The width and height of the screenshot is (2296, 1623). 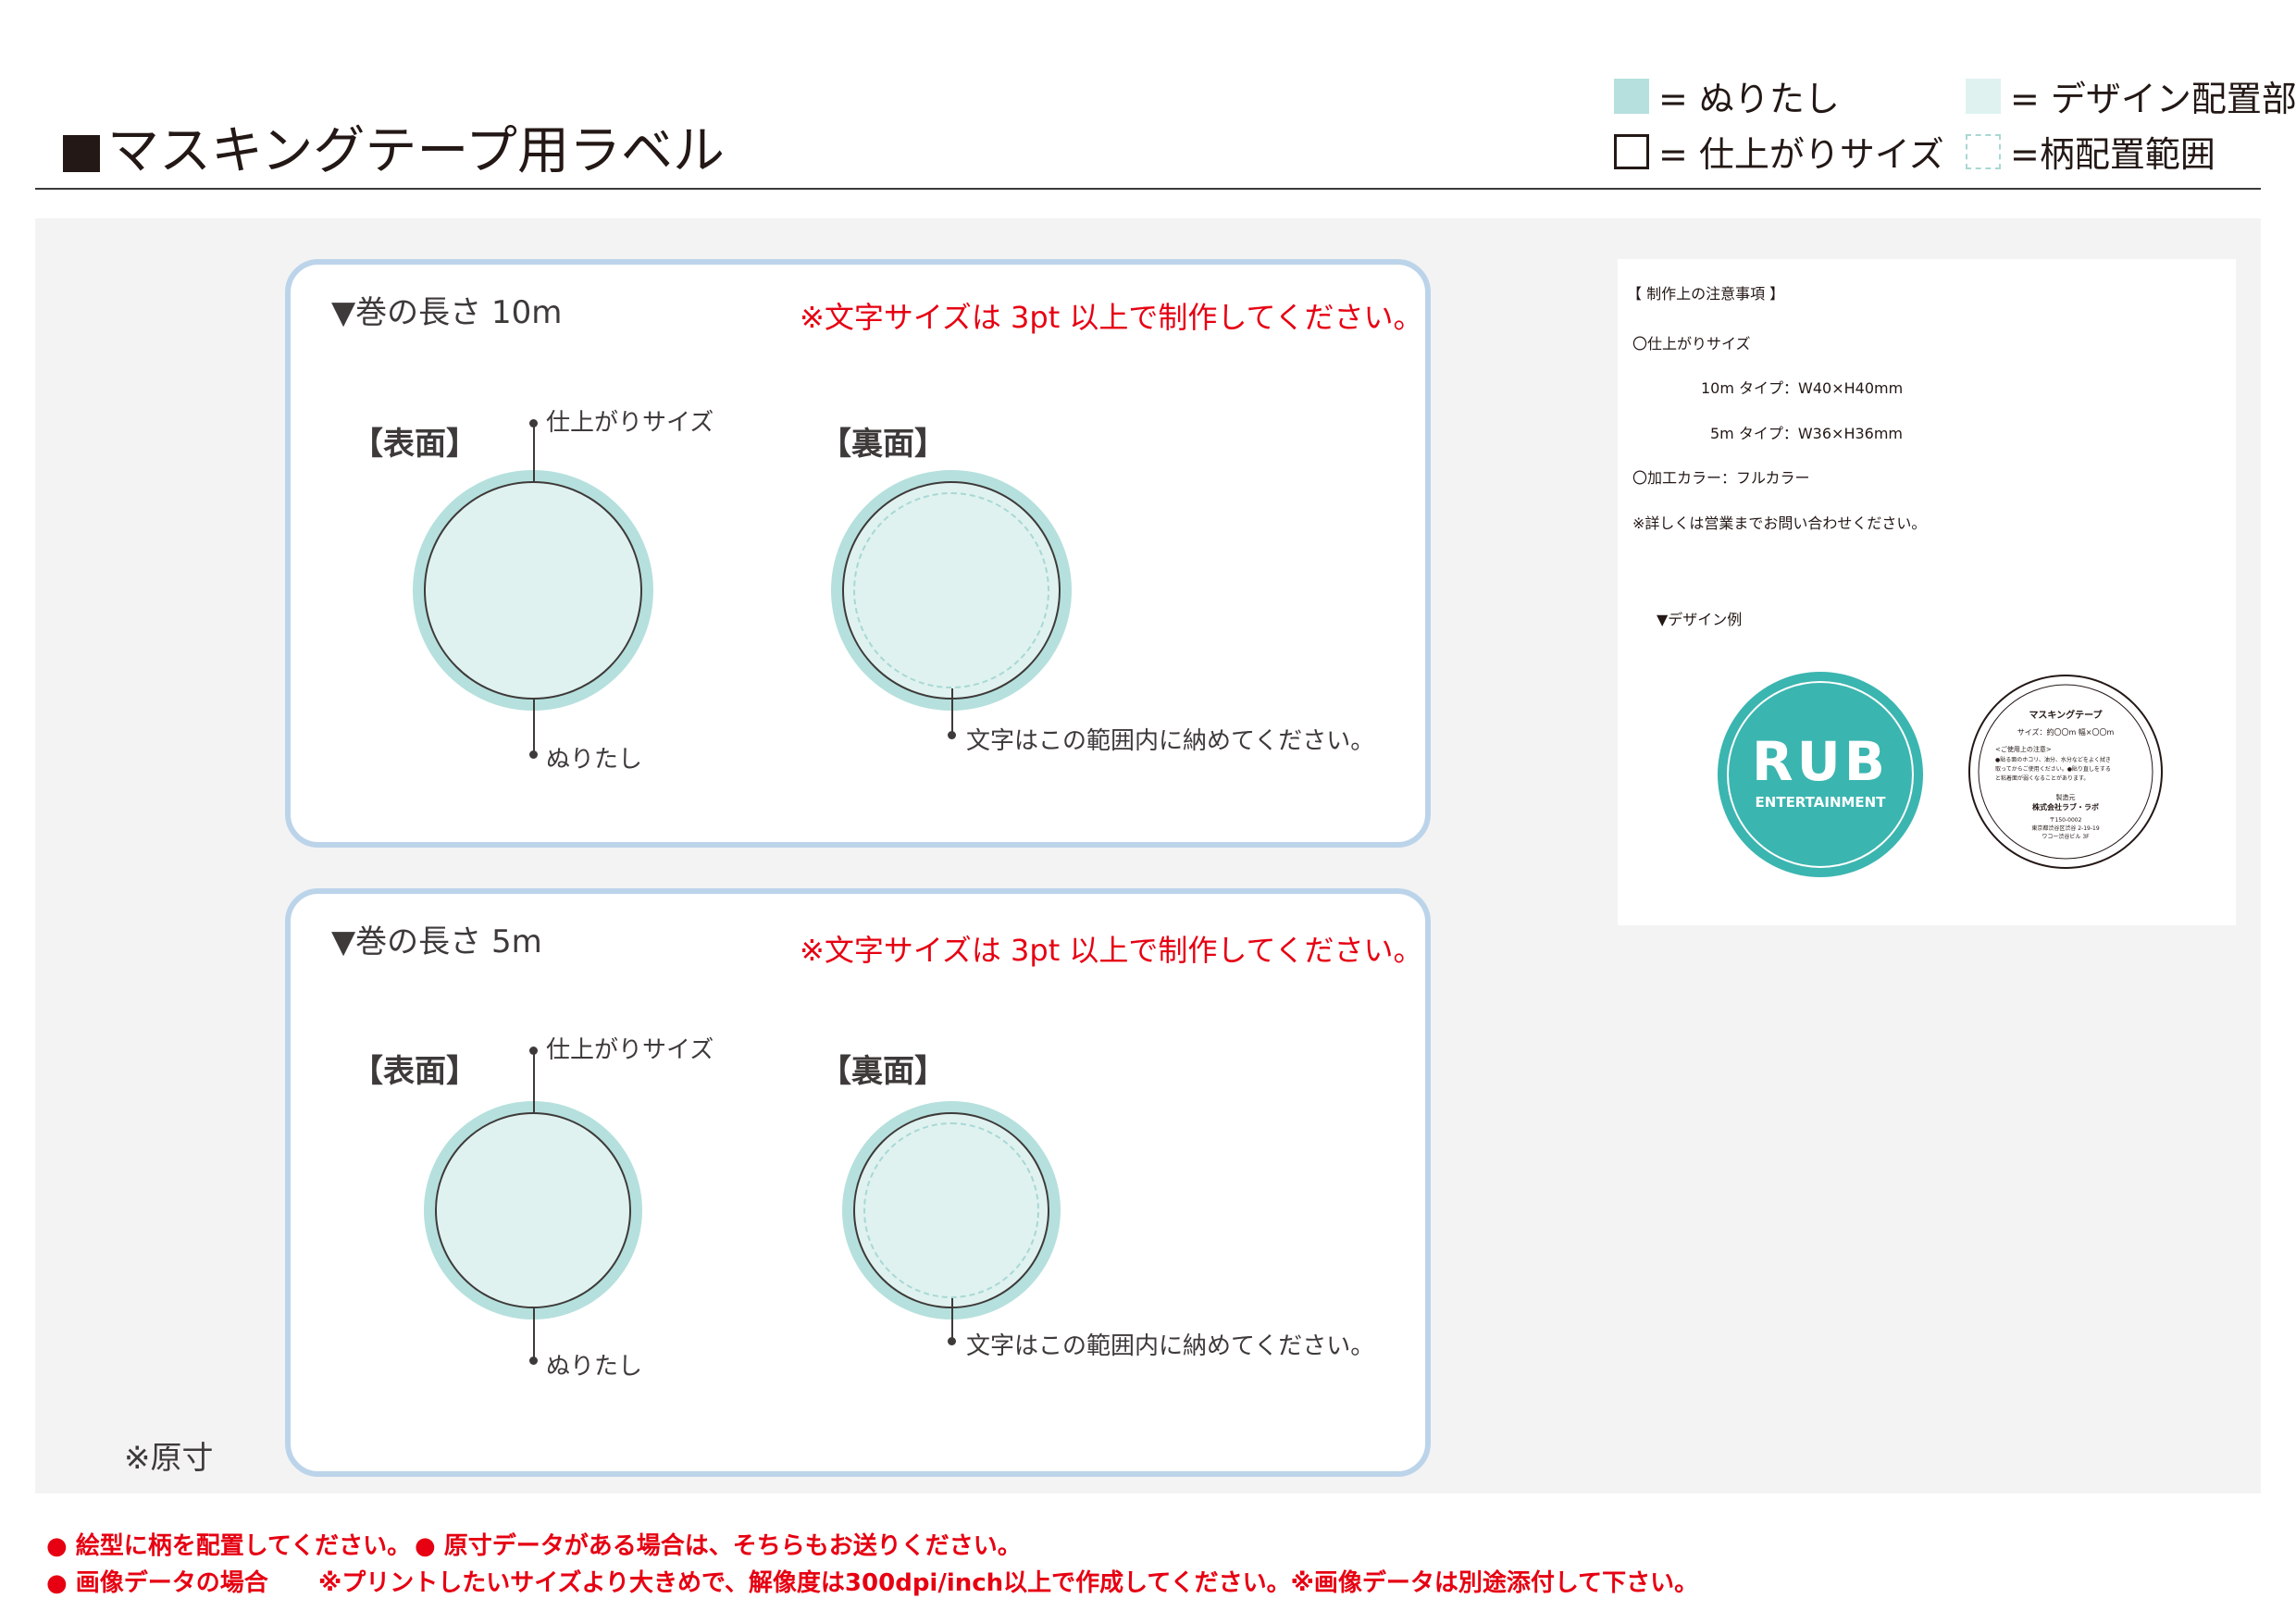 I want to click on panel-10m-back-area-label: 文字はこの範囲内に納めてください。, so click(x=1170, y=741).